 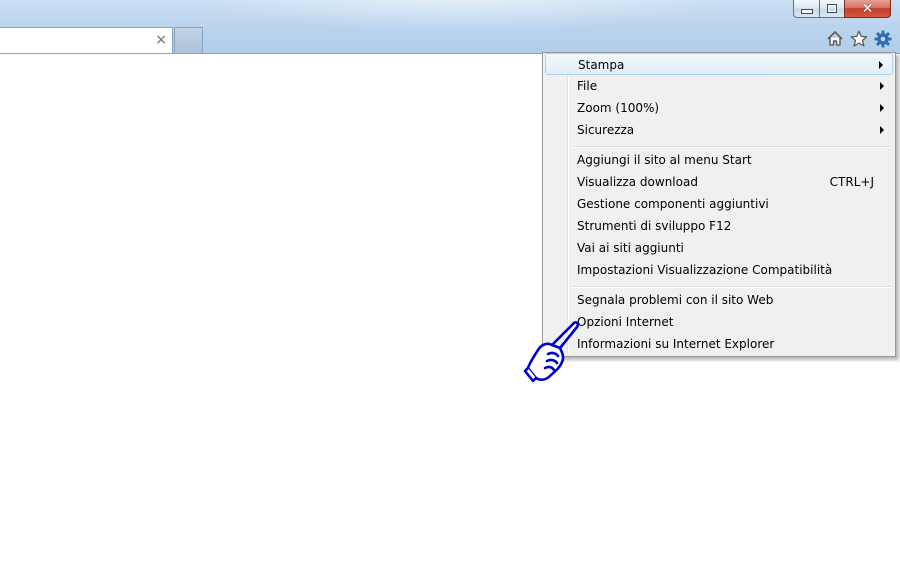 I want to click on menu-item-informazioni-ie: Informazioni su Internet Explorer, so click(x=719, y=344).